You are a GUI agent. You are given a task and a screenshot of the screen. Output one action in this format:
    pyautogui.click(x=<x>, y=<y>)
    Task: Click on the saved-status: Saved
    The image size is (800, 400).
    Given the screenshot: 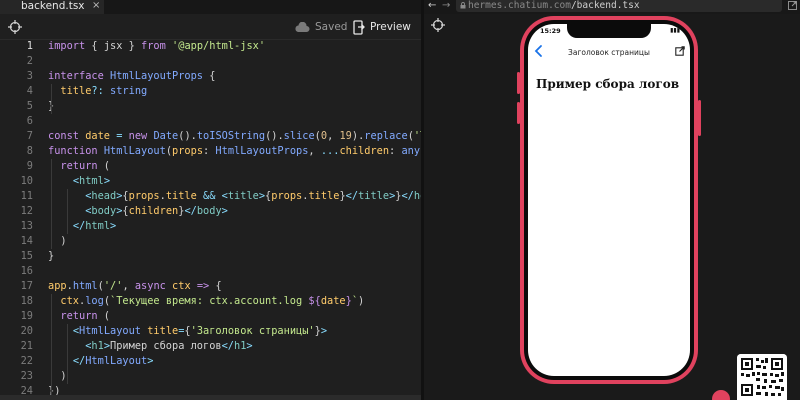 What is the action you would take?
    pyautogui.click(x=320, y=27)
    